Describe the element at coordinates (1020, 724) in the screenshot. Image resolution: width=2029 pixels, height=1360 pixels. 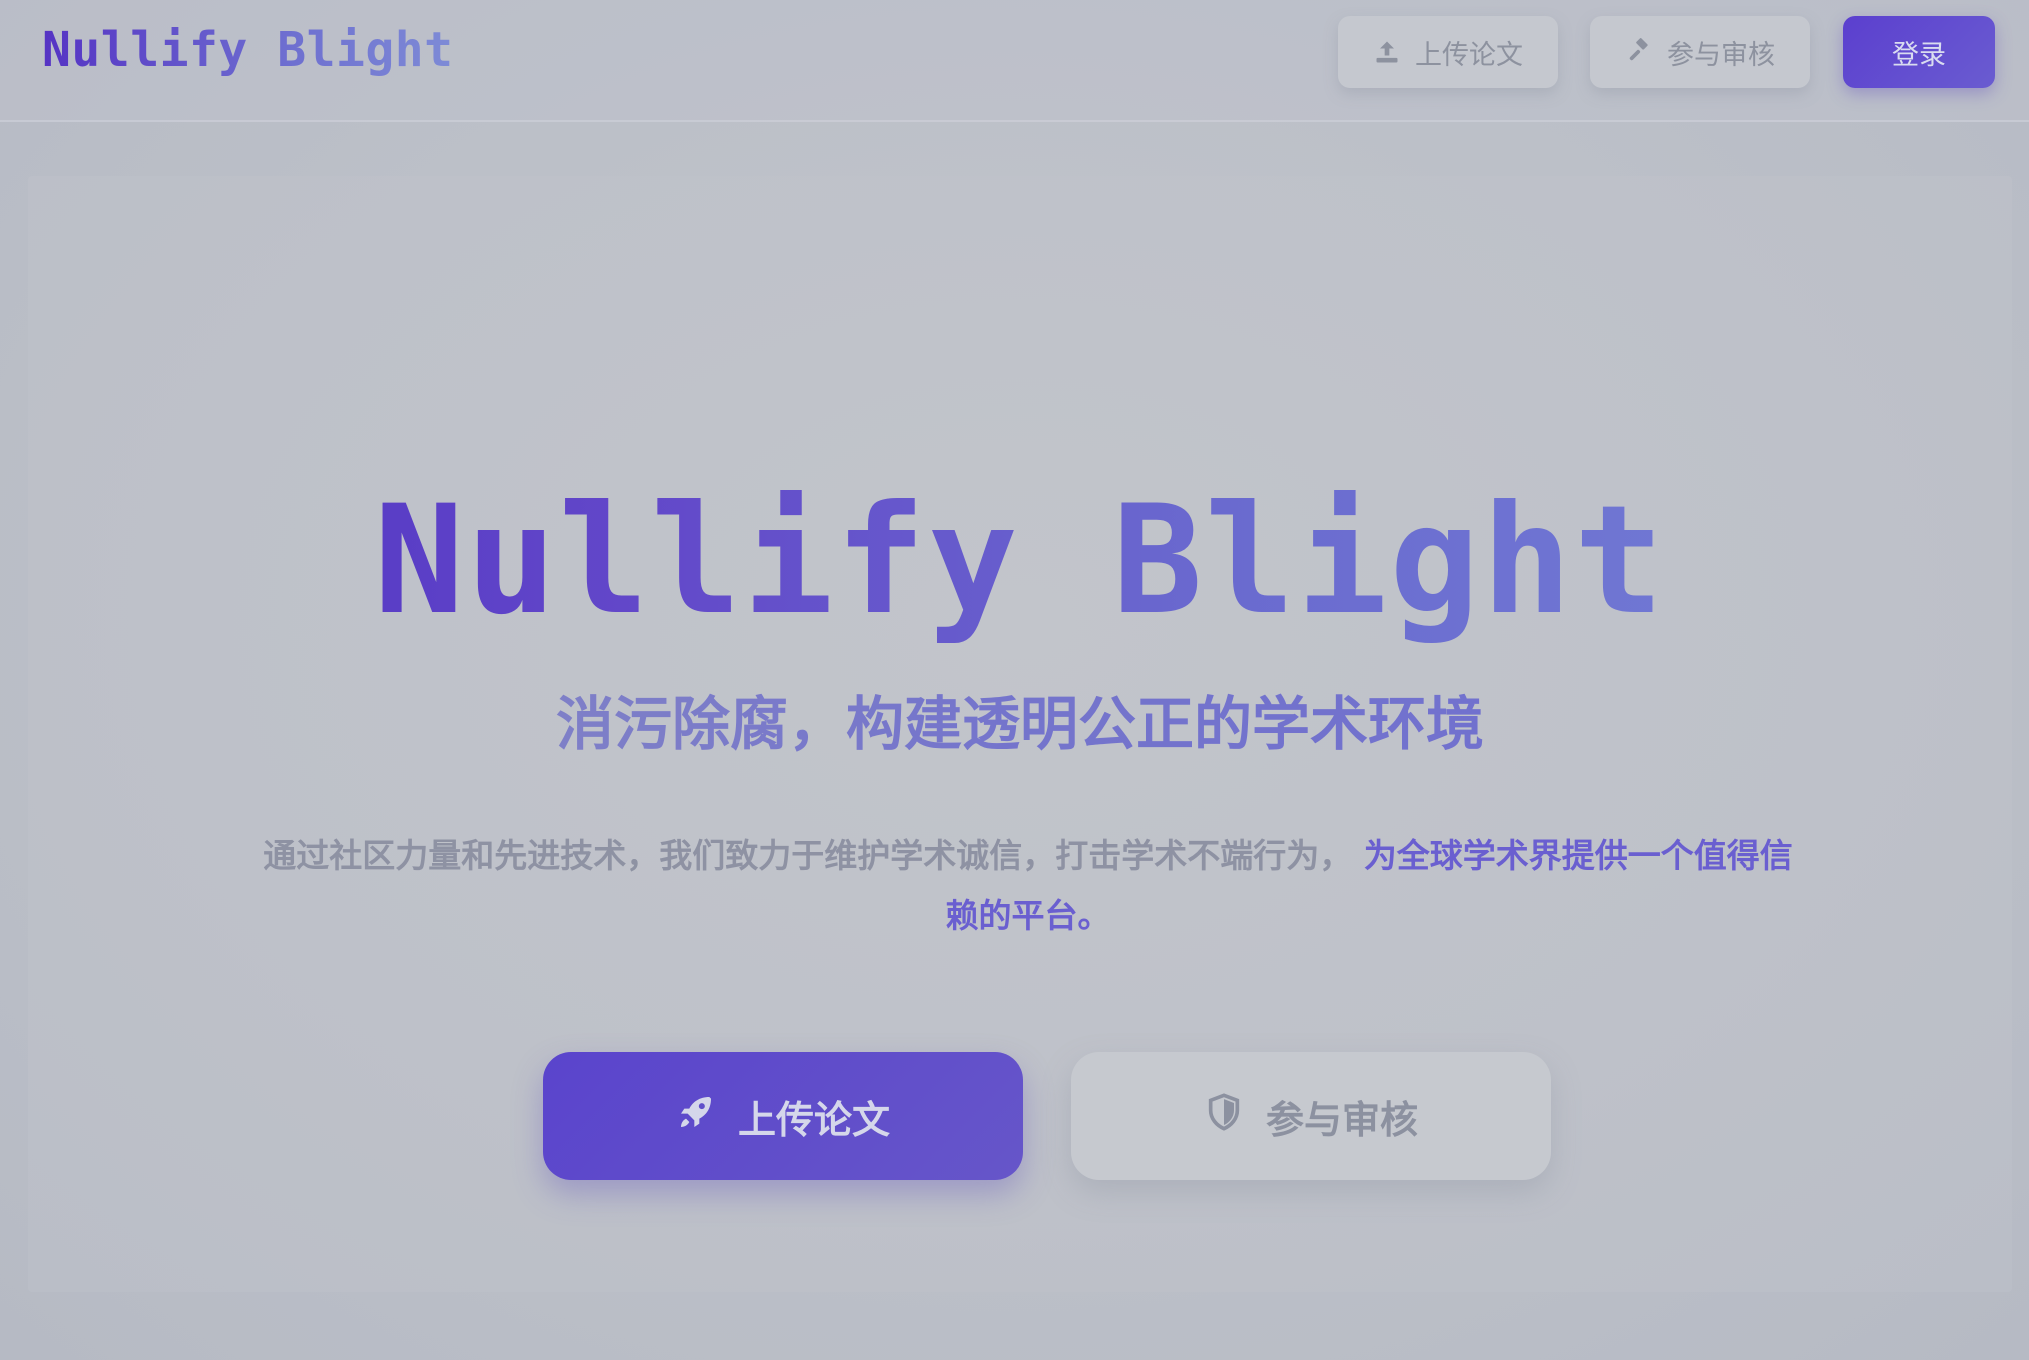
I see `hero-subtitle: 消污除腐，构建透明公正的学术环境` at that location.